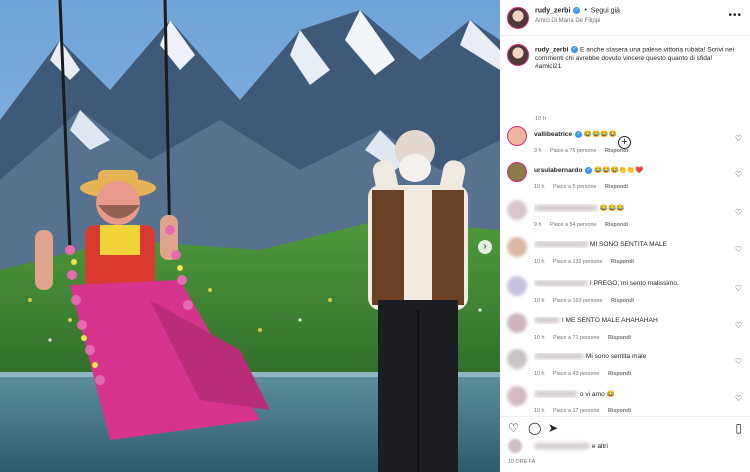 The width and height of the screenshot is (750, 472). I want to click on likes-summary: e altri, so click(571, 446).